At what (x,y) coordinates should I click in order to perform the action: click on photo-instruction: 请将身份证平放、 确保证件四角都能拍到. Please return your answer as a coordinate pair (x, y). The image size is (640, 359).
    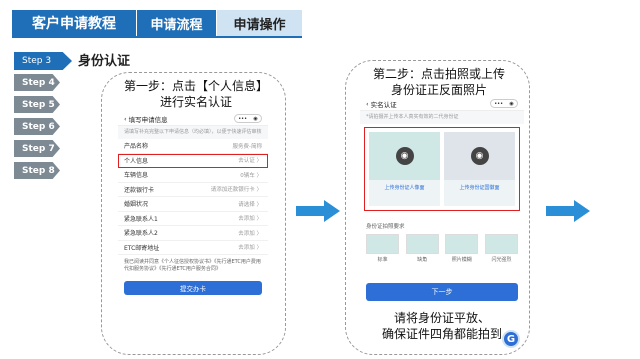
    Looking at the image, I should click on (442, 326).